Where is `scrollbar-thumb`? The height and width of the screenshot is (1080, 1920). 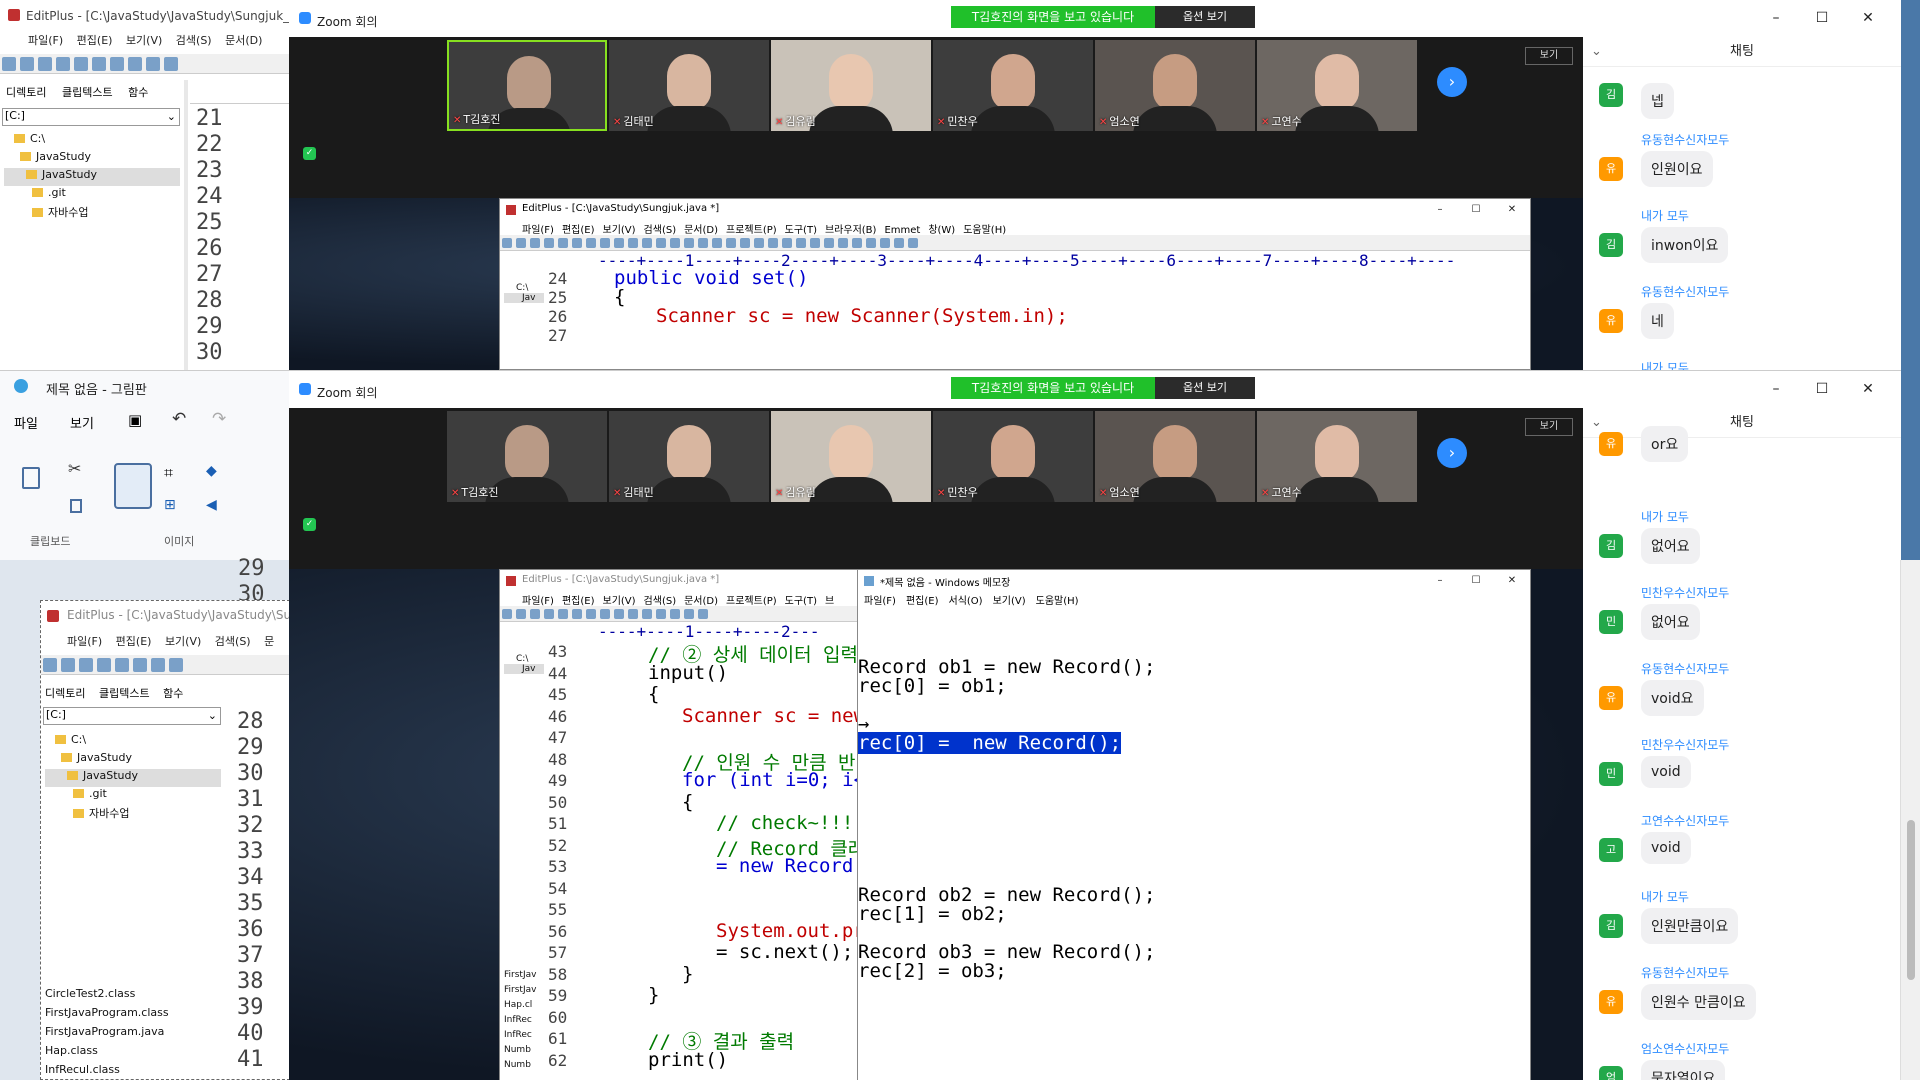
scrollbar-thumb is located at coordinates (1911, 900).